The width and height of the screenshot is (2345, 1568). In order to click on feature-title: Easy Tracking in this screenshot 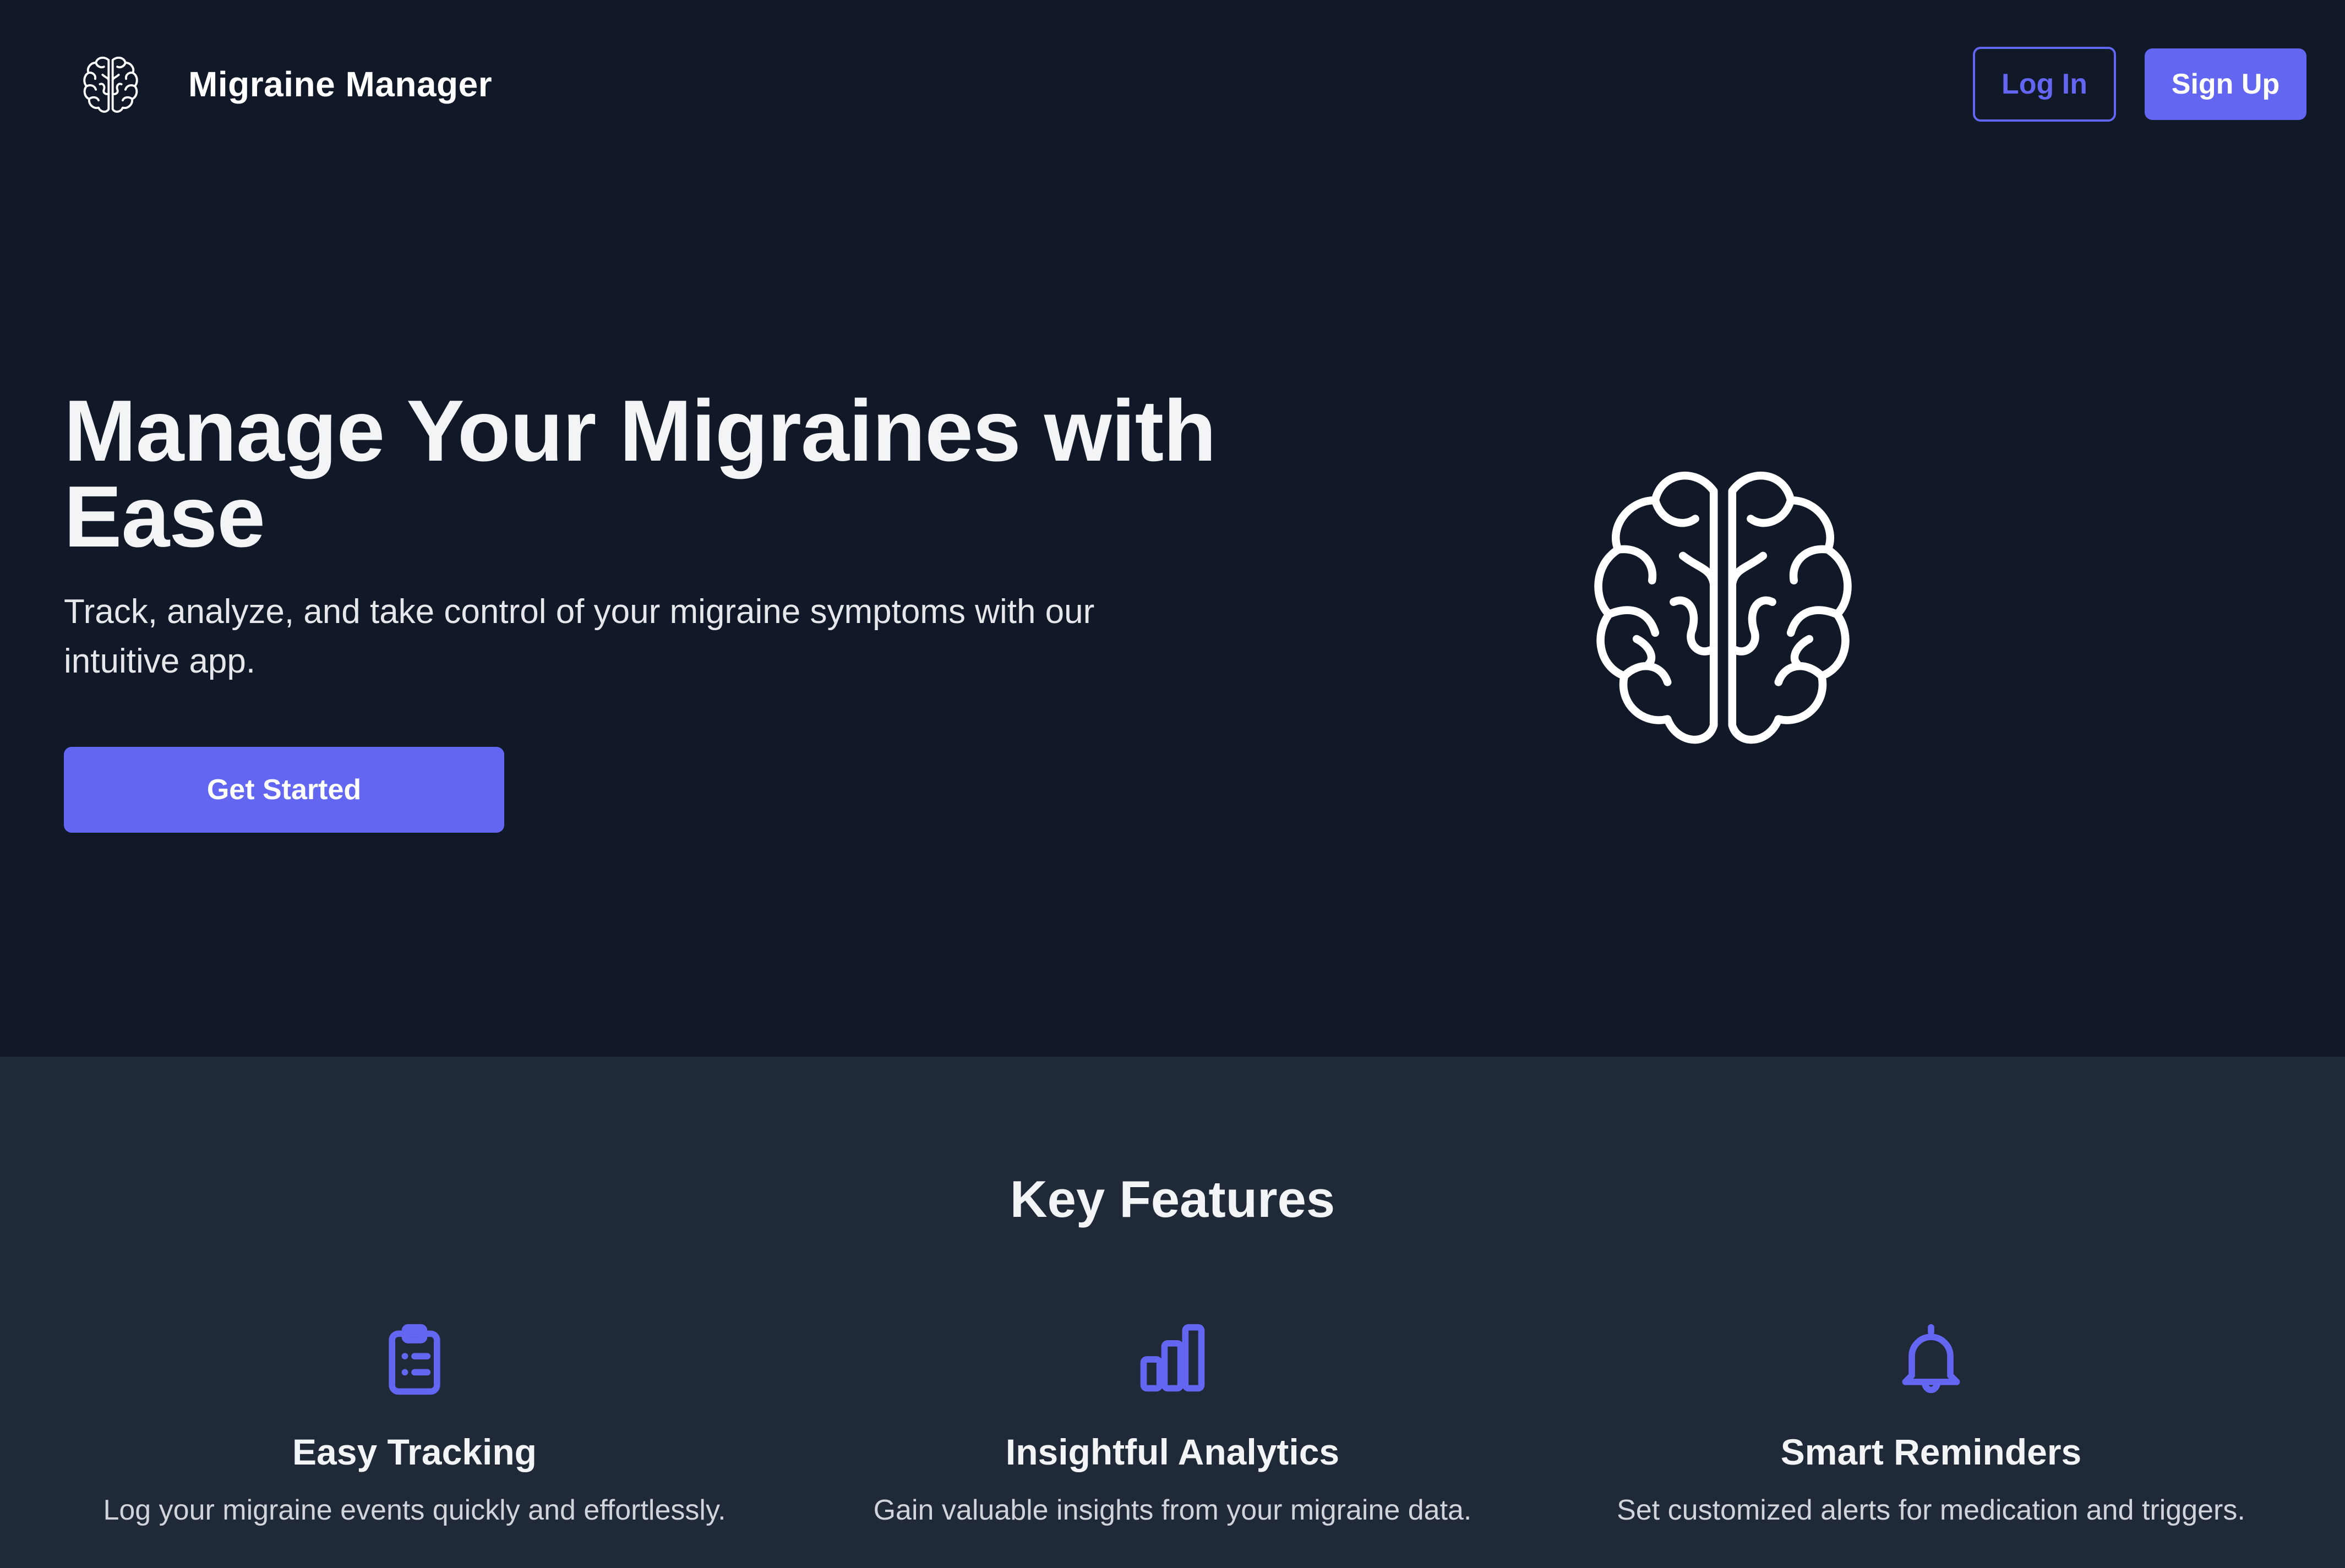, I will do `click(414, 1452)`.